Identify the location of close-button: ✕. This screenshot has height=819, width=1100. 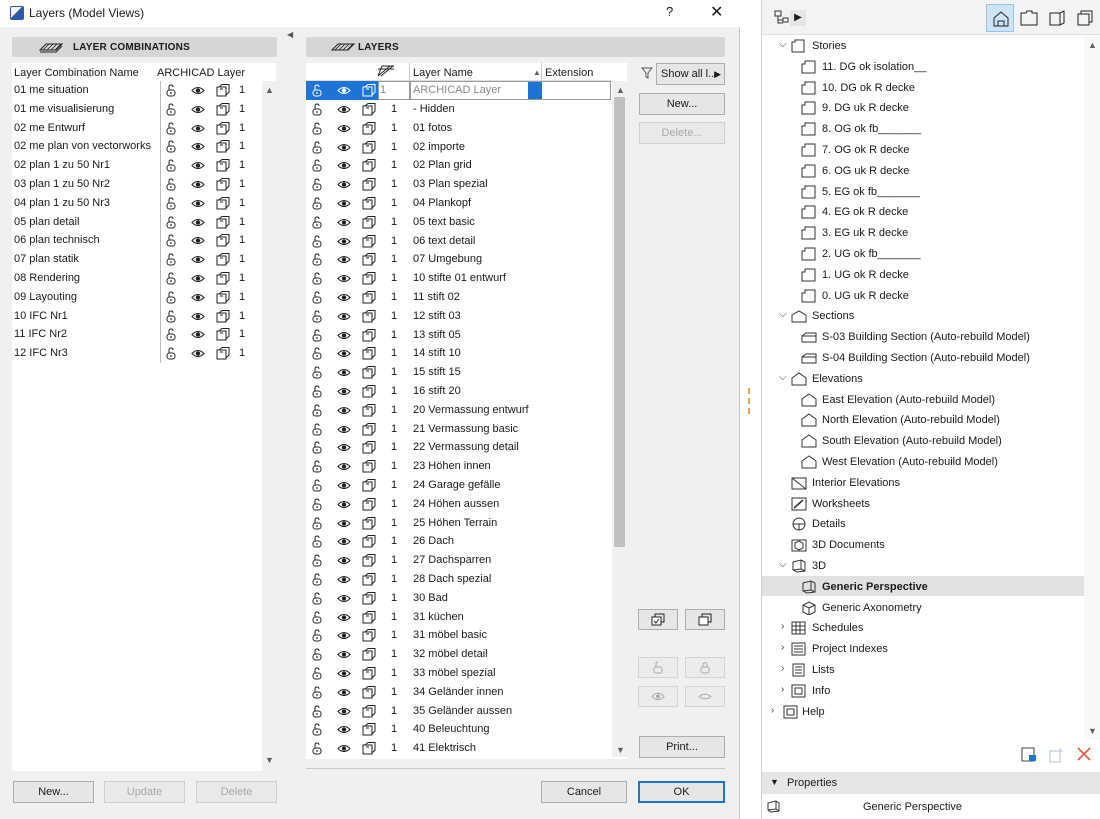
(716, 12).